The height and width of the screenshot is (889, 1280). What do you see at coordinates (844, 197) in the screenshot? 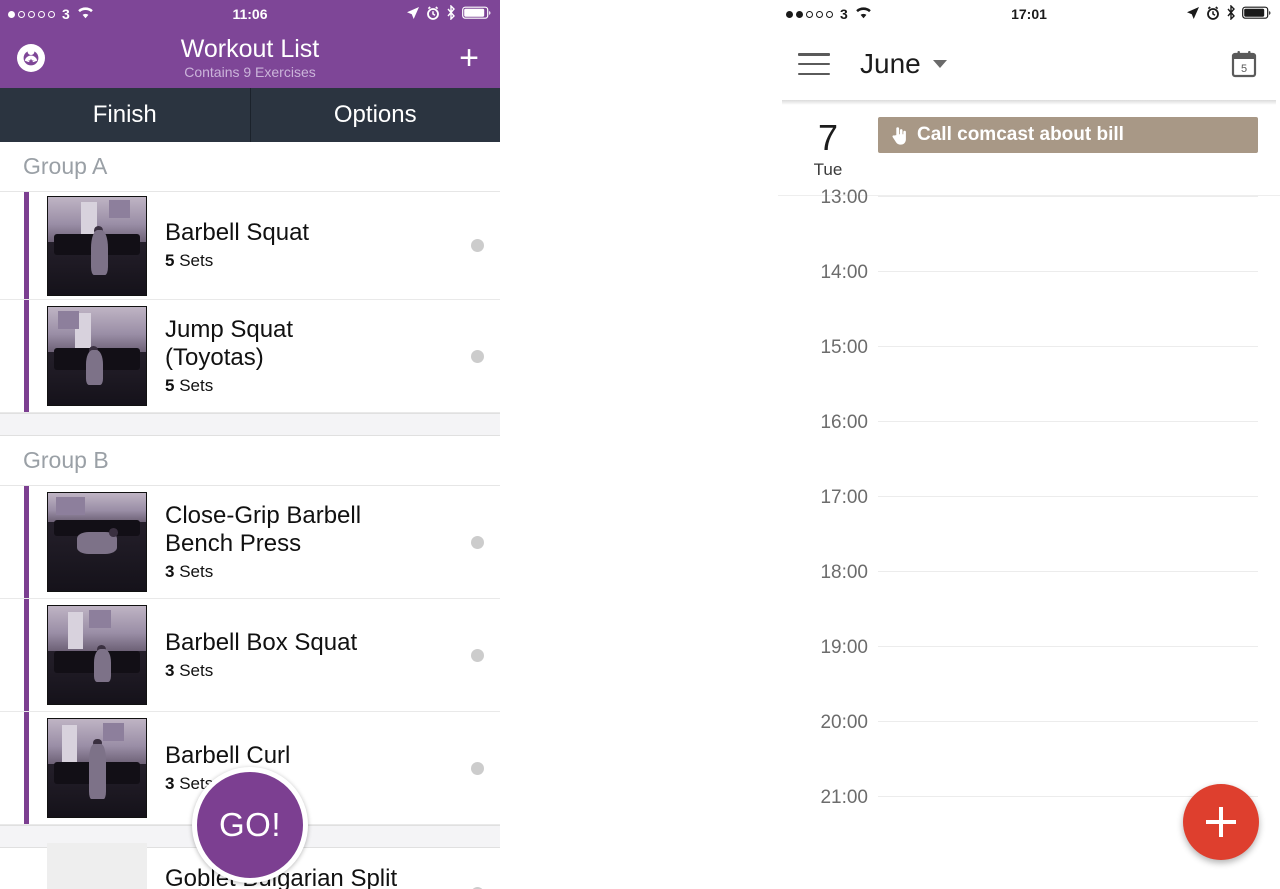
I see `hour-label: 13:00` at bounding box center [844, 197].